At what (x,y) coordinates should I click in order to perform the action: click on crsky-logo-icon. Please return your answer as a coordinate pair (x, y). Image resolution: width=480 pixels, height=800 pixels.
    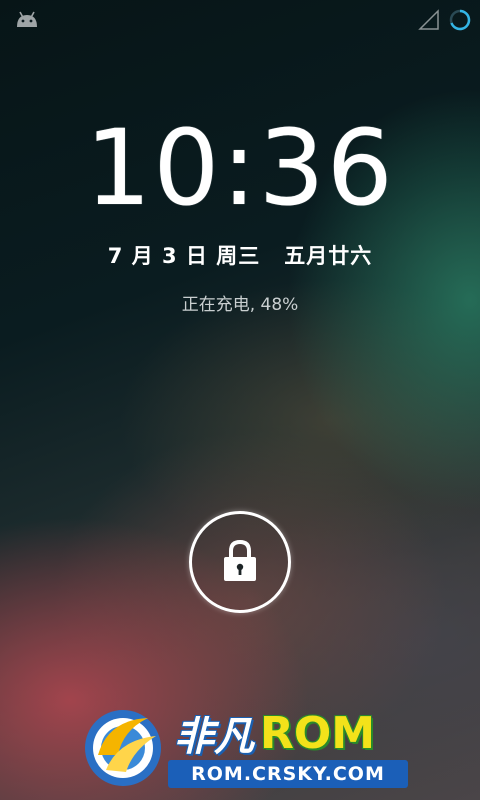
    Looking at the image, I should click on (123, 748).